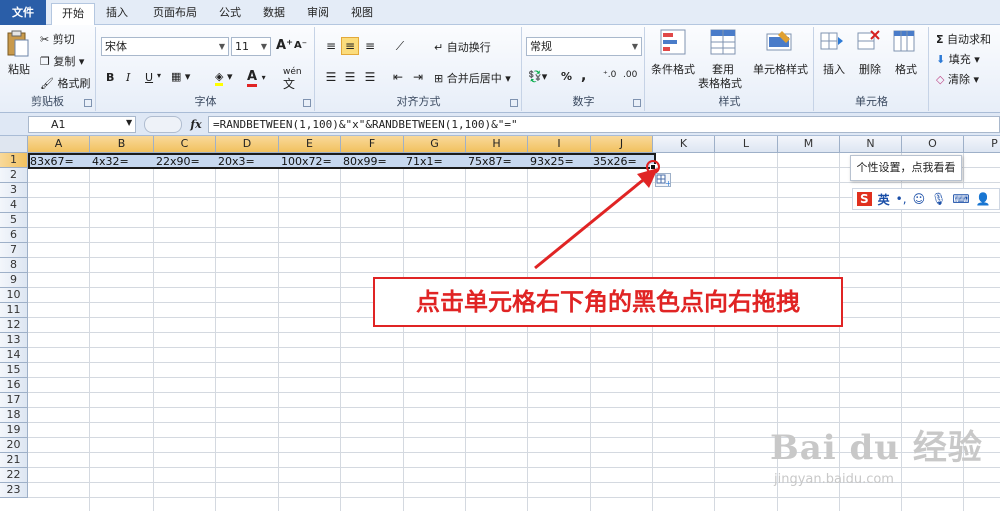 The width and height of the screenshot is (1000, 511). Describe the element at coordinates (14, 160) in the screenshot. I see `row-header-1: 1` at that location.